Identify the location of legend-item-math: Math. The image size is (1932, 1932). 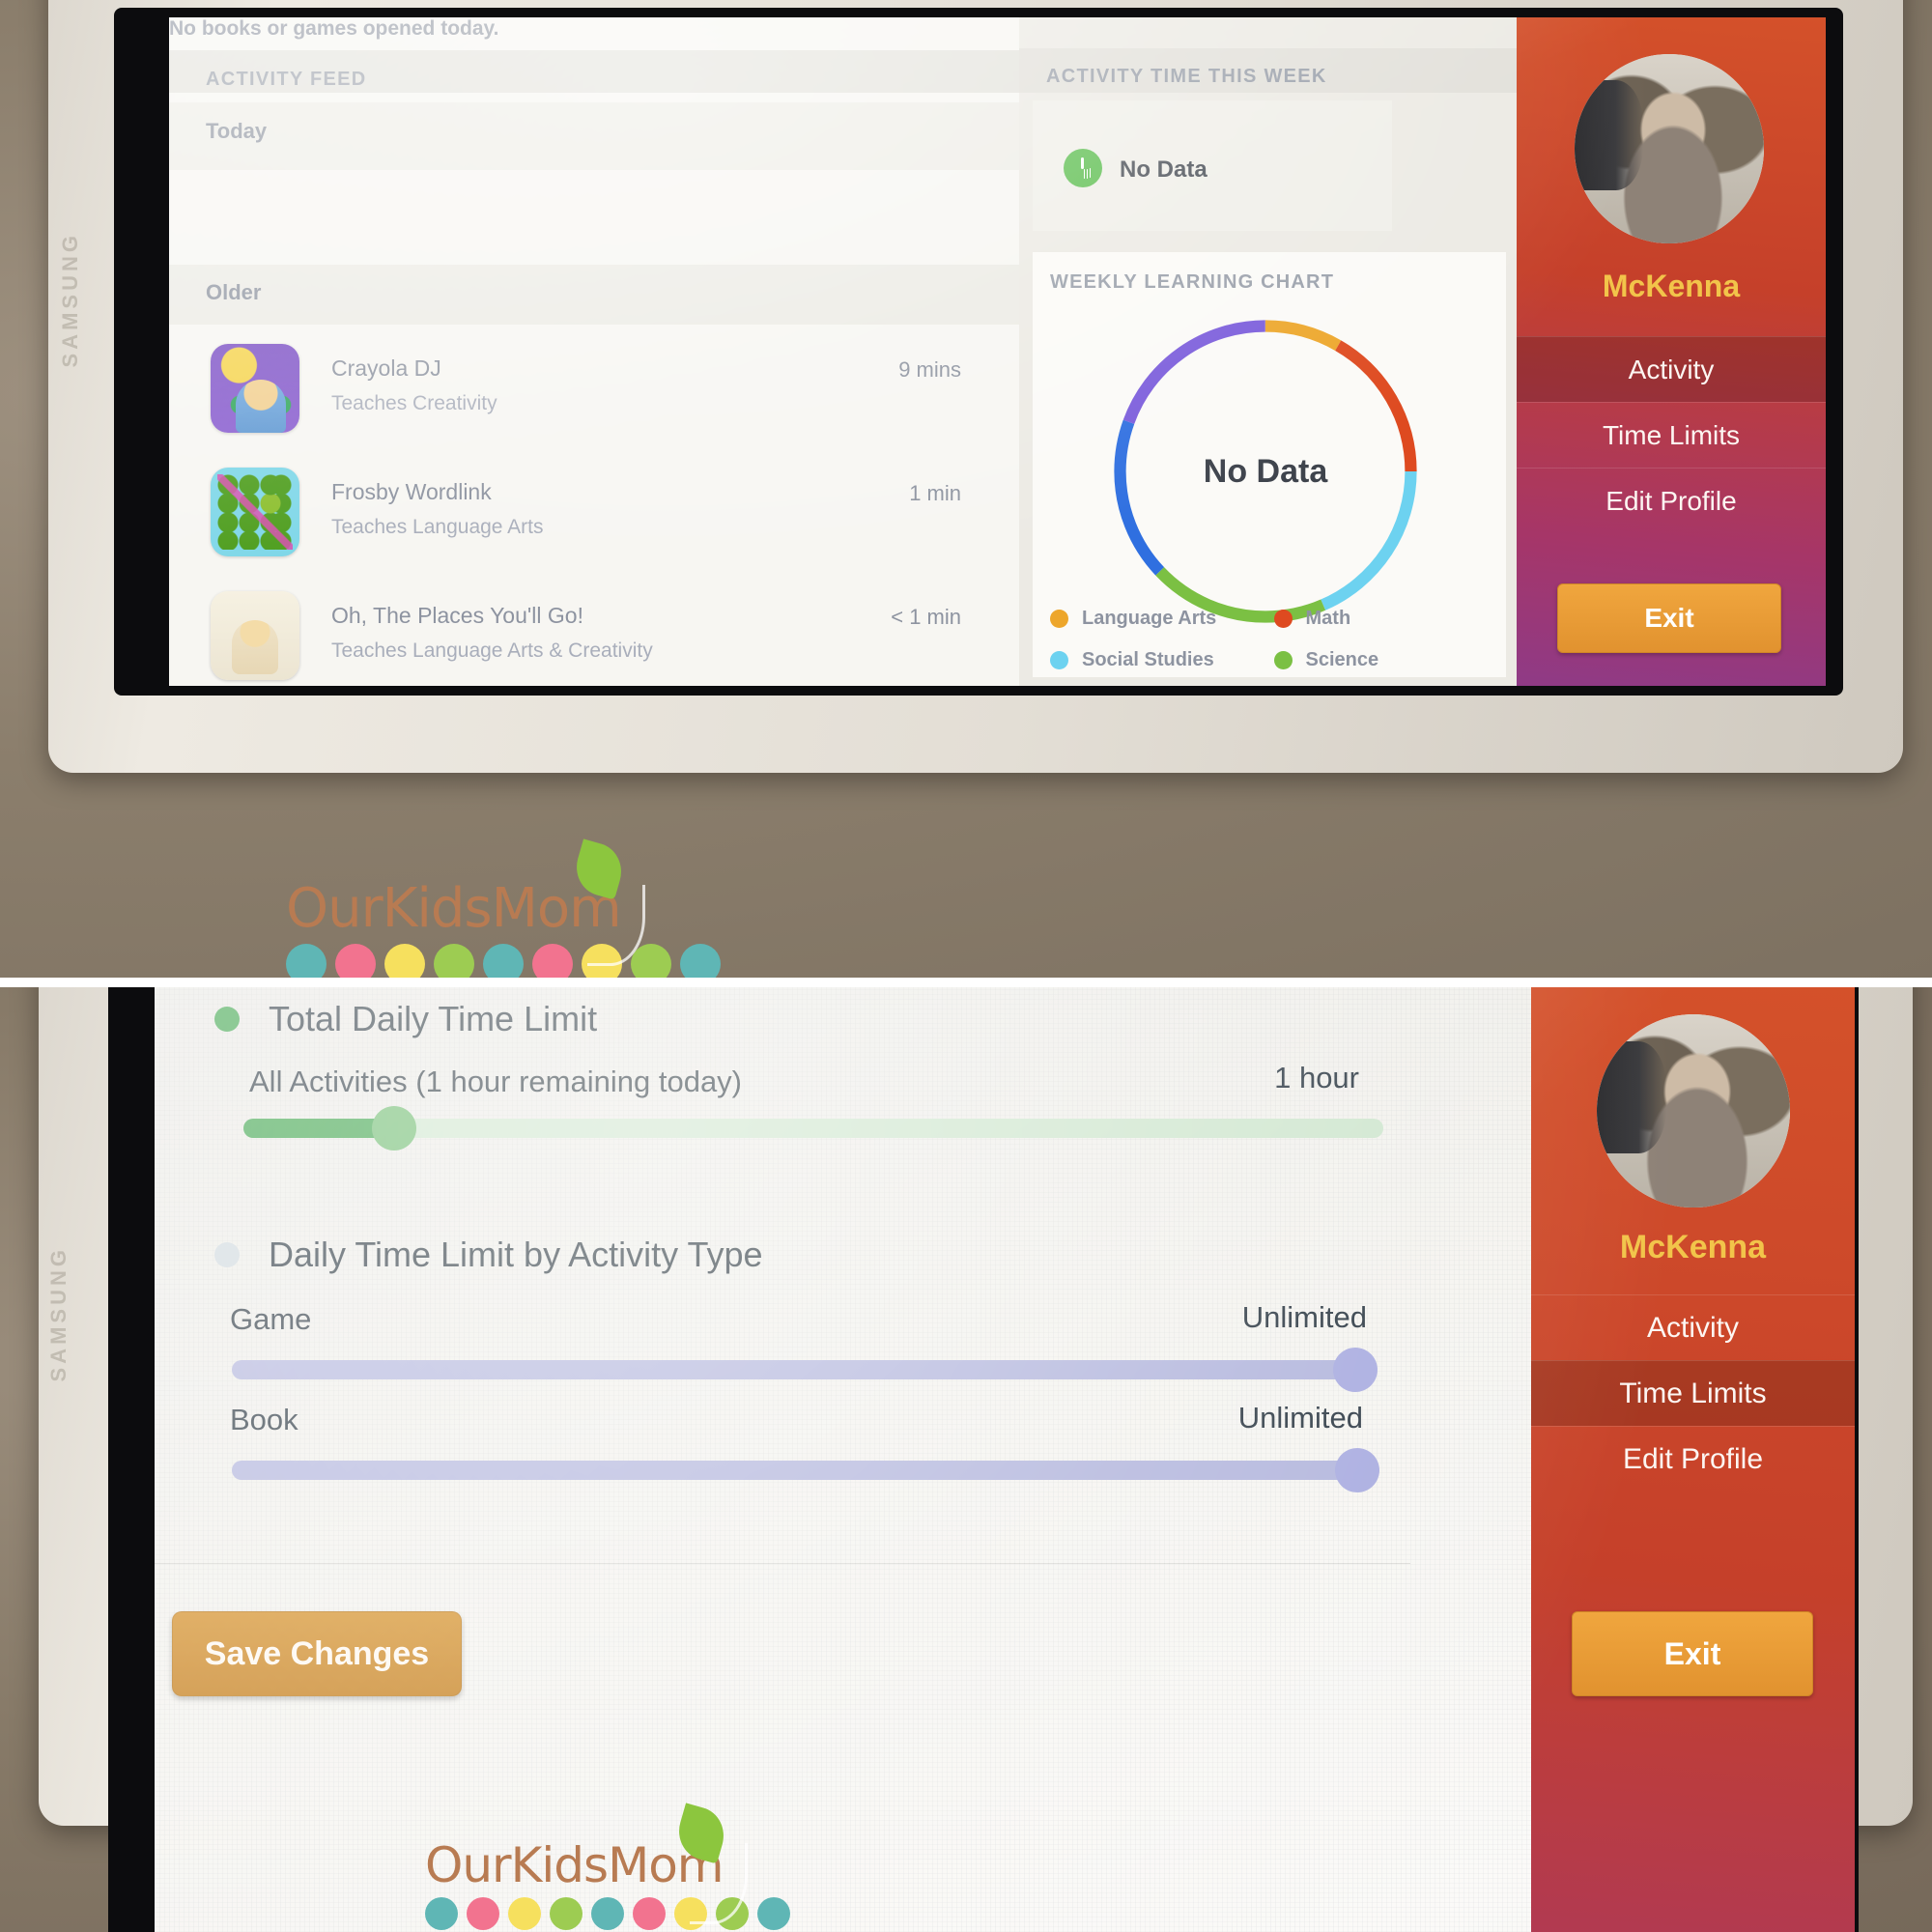
(1382, 619).